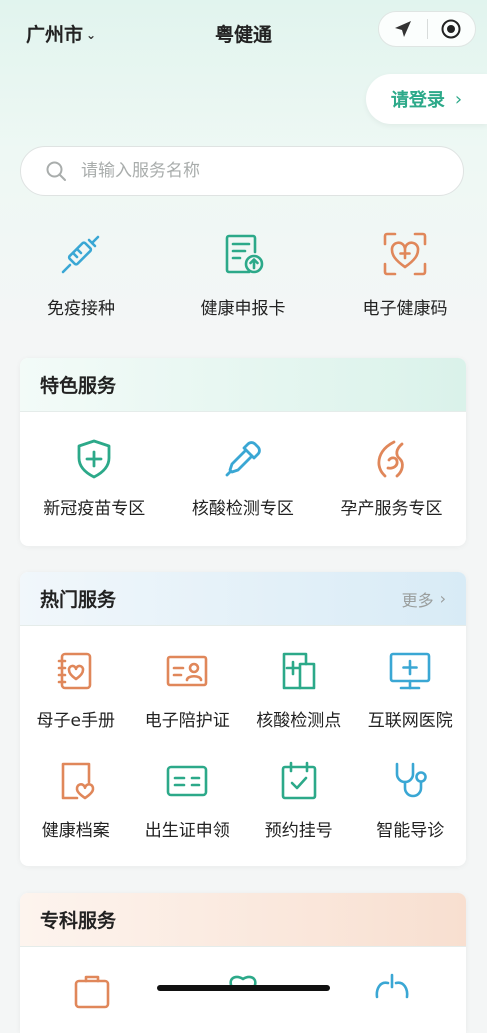 The height and width of the screenshot is (1033, 487). Describe the element at coordinates (188, 703) in the screenshot. I see `service-e-escort-card: 电子陪护证` at that location.